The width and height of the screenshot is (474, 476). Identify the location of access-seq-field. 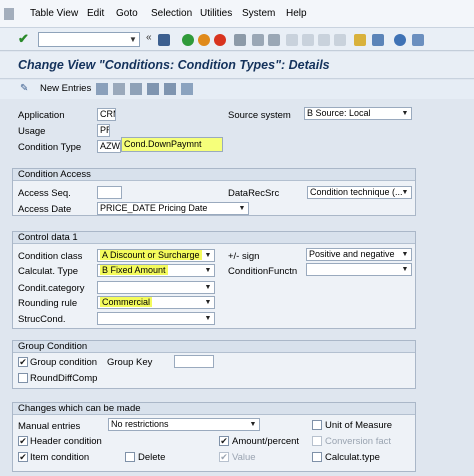
(109, 192).